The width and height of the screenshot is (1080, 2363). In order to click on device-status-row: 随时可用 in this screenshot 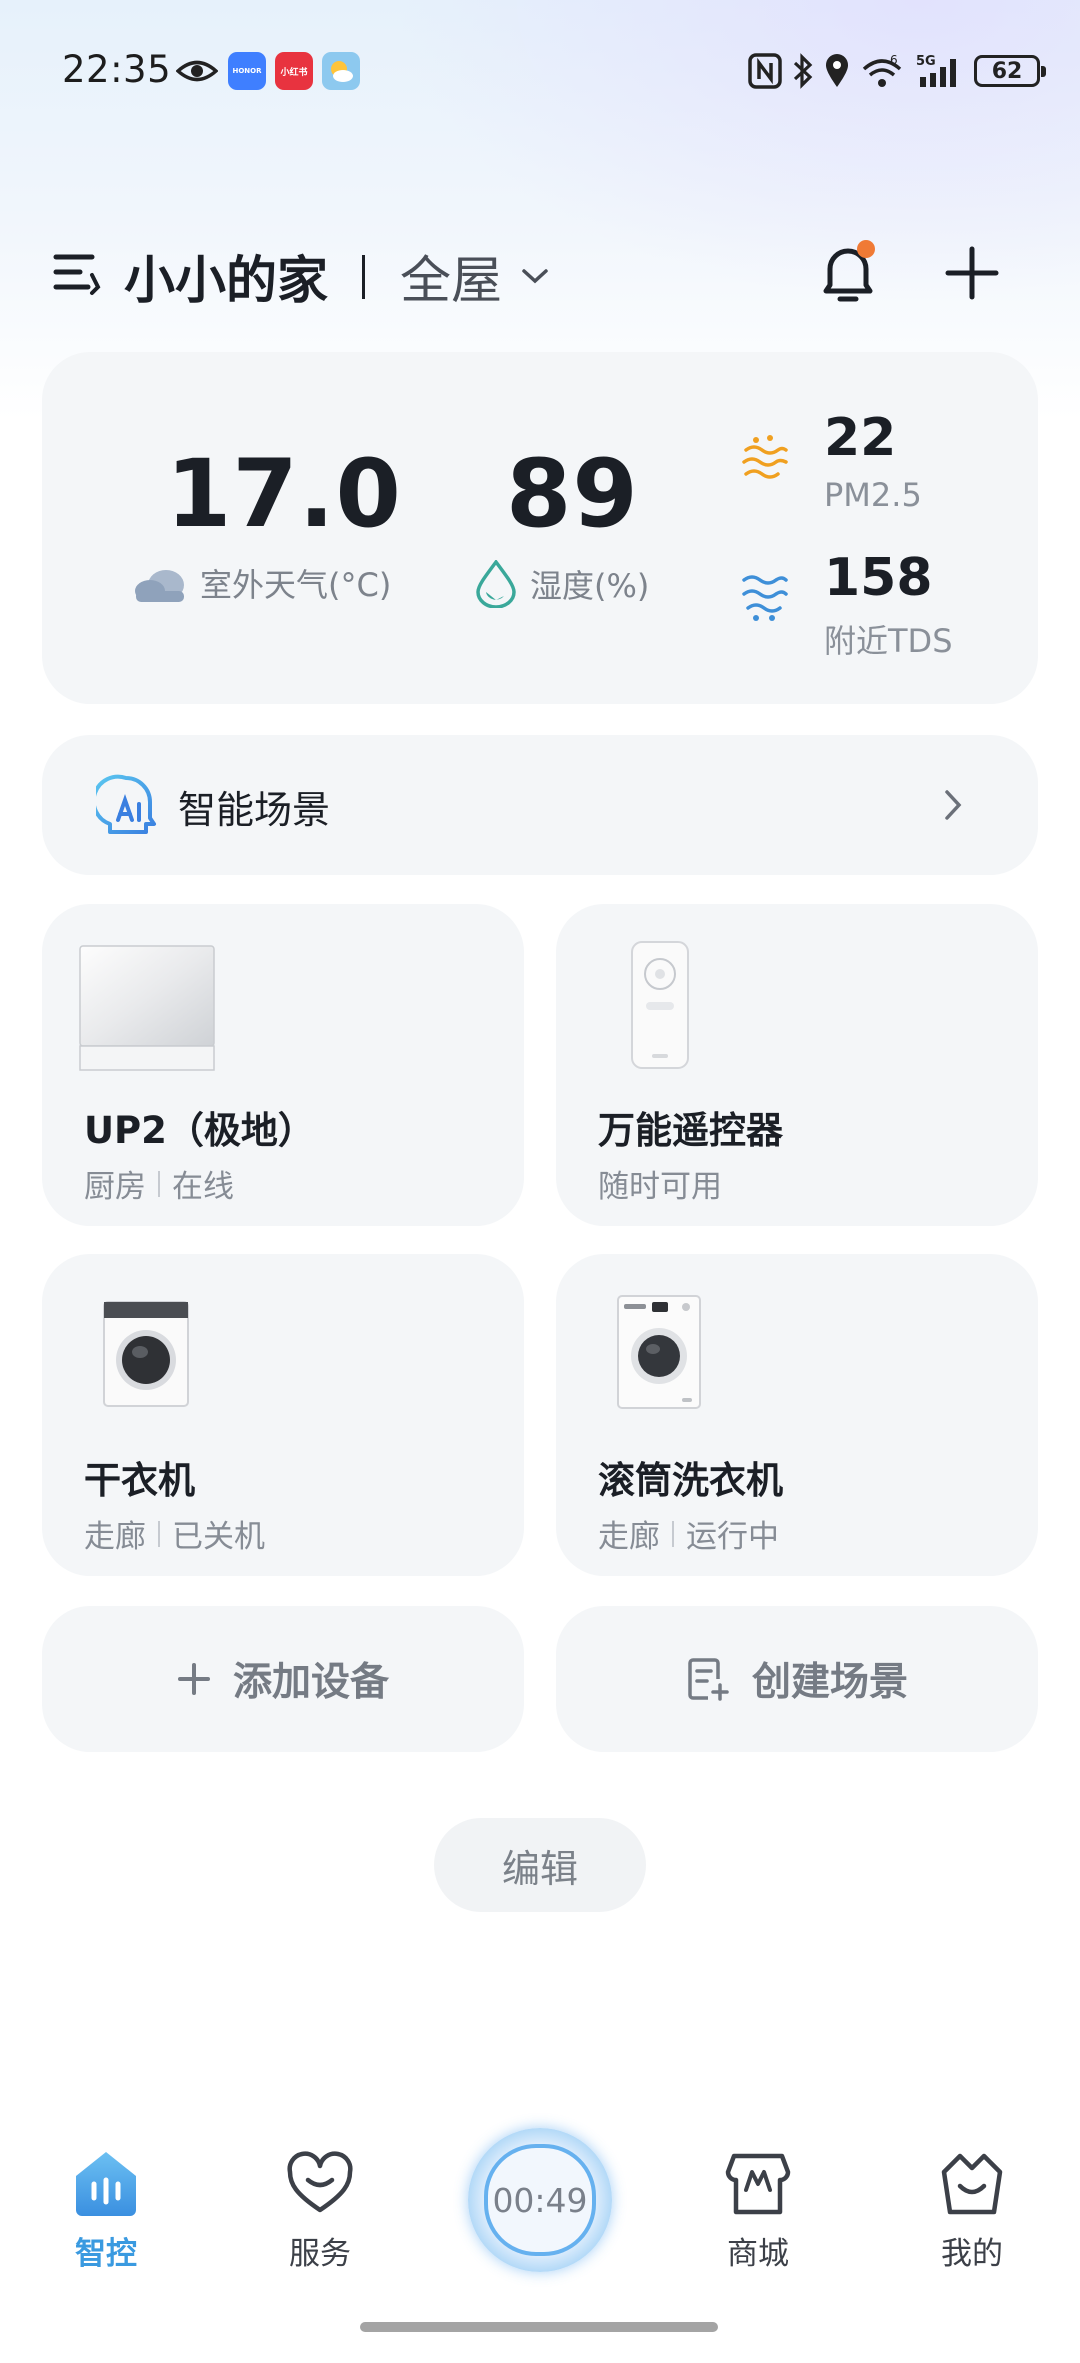, I will do `click(660, 1183)`.